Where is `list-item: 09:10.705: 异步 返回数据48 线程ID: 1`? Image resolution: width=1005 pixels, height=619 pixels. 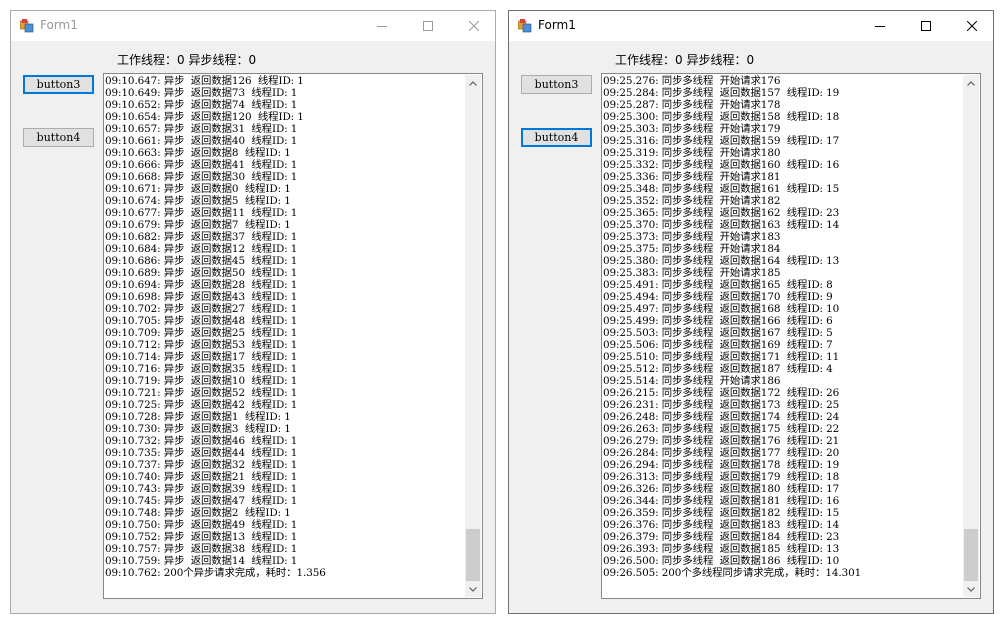
list-item: 09:10.705: 异步 返回数据48 线程ID: 1 is located at coordinates (285, 321).